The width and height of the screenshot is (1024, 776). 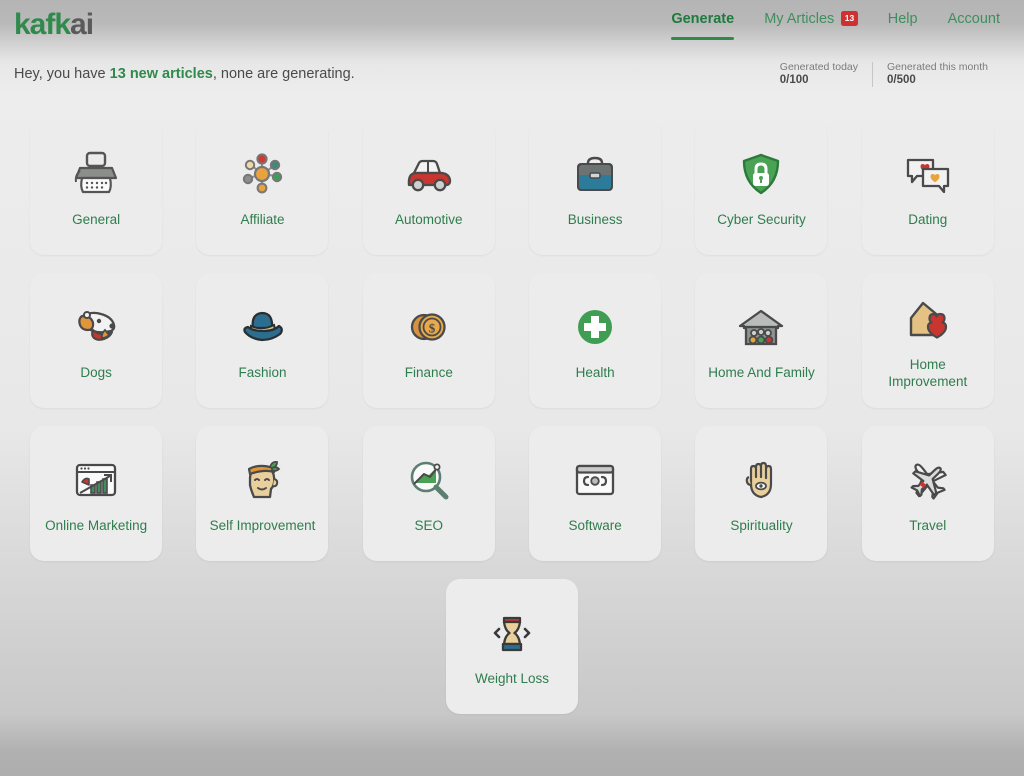 I want to click on head-plant-icon, so click(x=262, y=480).